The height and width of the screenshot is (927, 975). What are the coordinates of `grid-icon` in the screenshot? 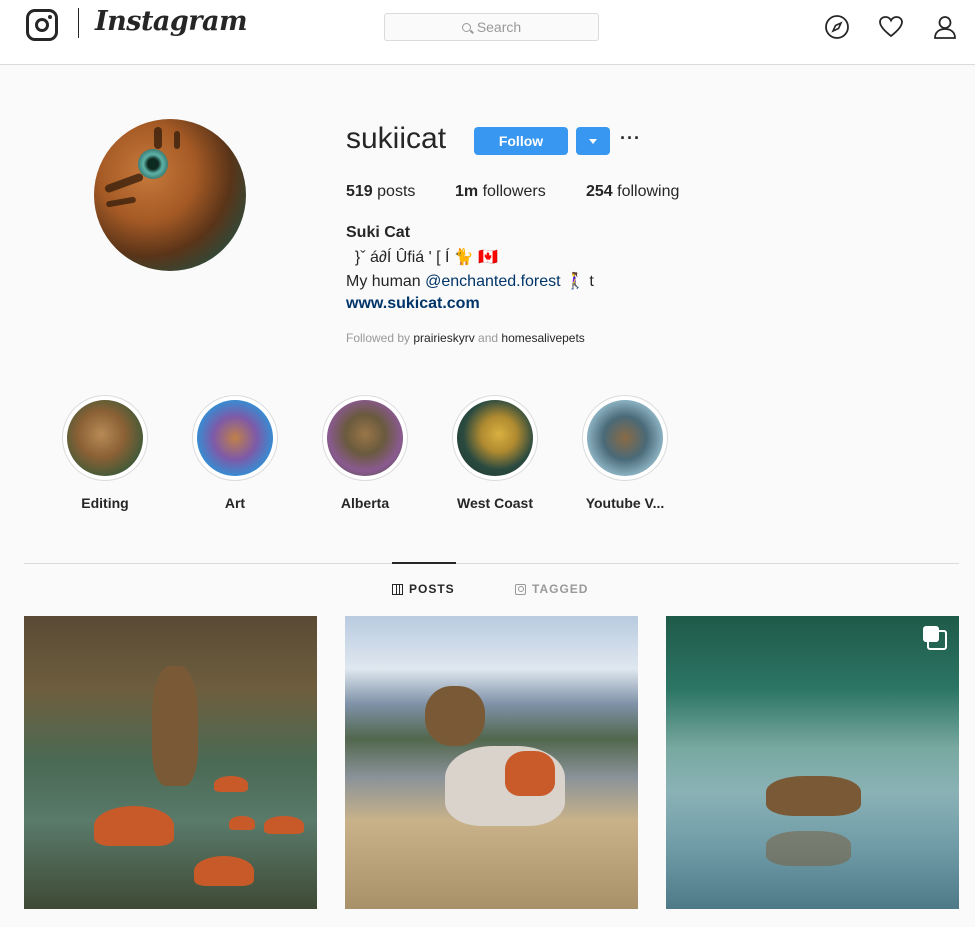 It's located at (397, 589).